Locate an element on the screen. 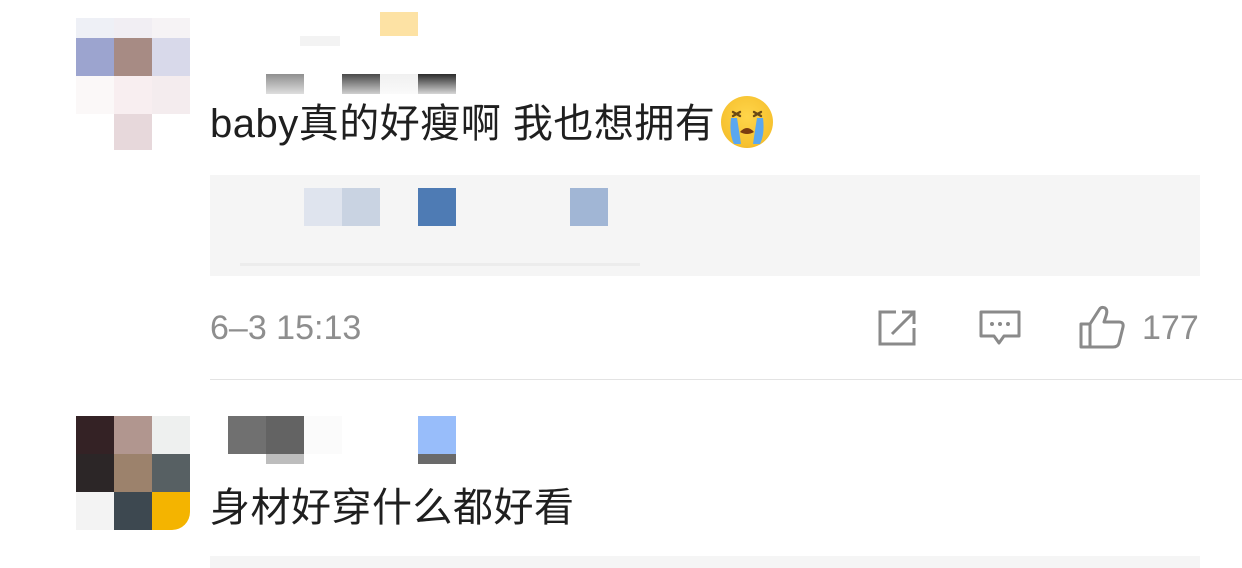 Image resolution: width=1242 pixels, height=568 pixels. divider is located at coordinates (726, 379).